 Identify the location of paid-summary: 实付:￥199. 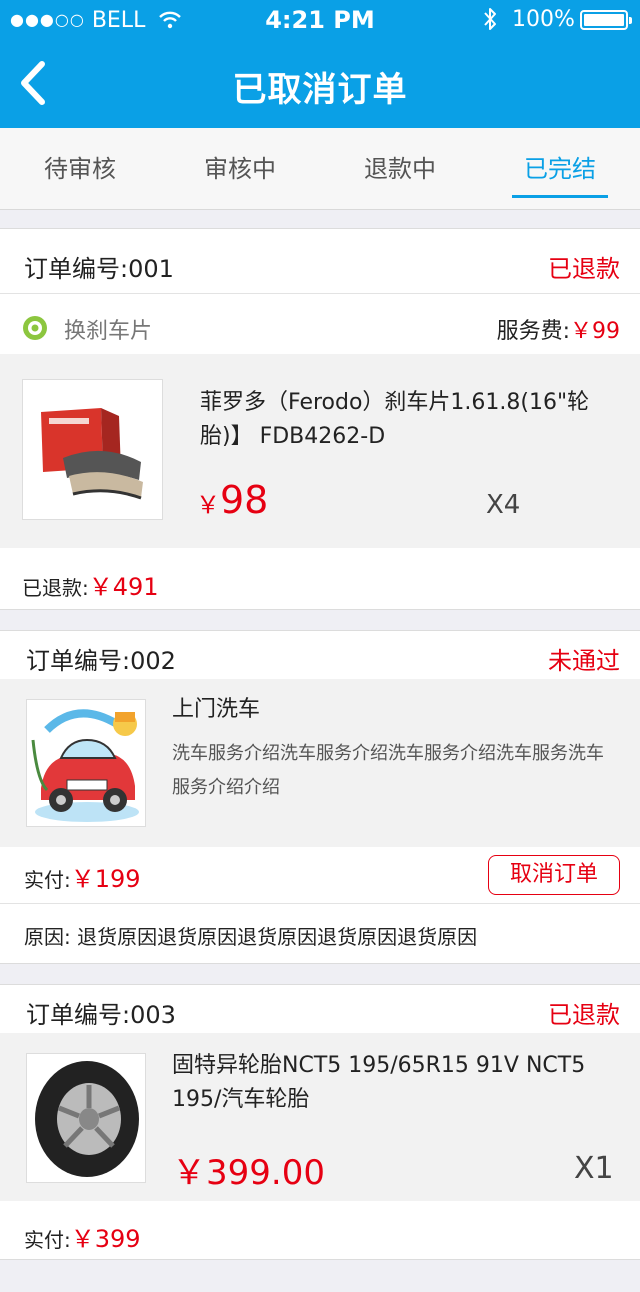
(82, 876).